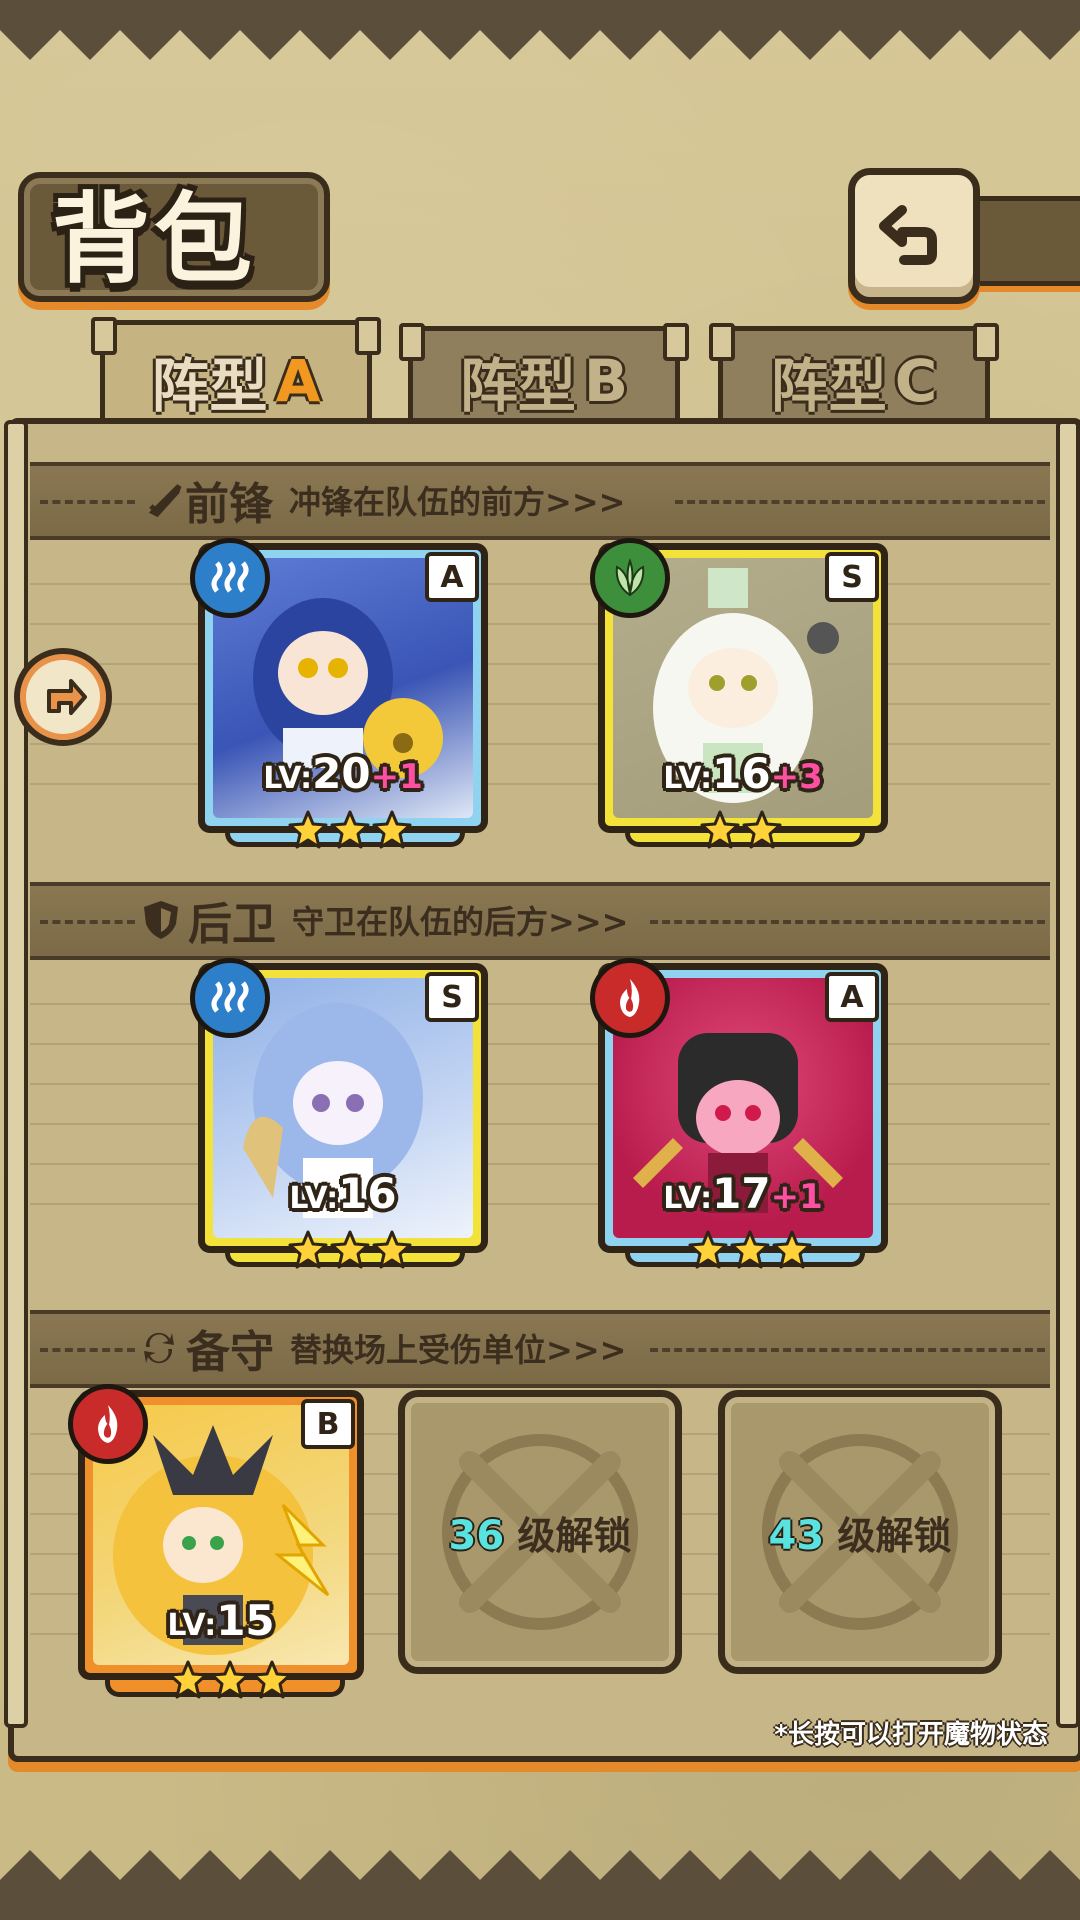 This screenshot has width=1080, height=1920. I want to click on section-title-front: 前锋 冲锋在队伍的前方>>>, so click(385, 500).